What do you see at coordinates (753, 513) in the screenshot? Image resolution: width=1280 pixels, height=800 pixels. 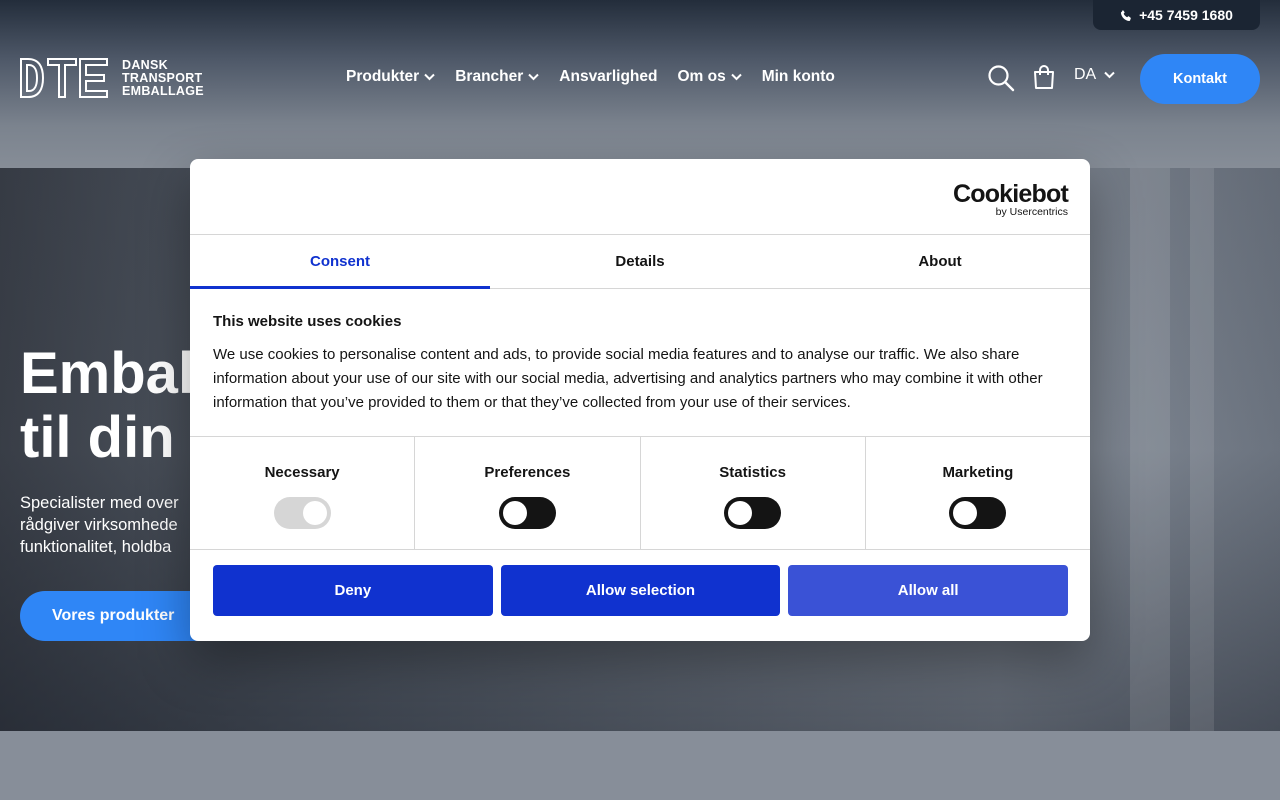 I see `statistics-toggle` at bounding box center [753, 513].